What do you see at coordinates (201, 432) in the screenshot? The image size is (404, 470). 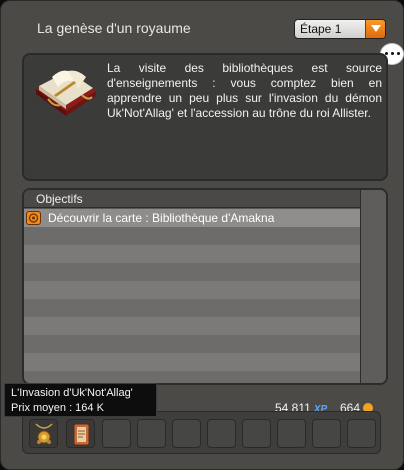 I see `reward-items-bar` at bounding box center [201, 432].